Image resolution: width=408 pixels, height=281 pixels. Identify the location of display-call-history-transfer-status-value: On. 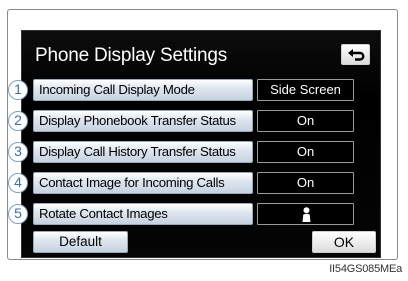
(305, 152).